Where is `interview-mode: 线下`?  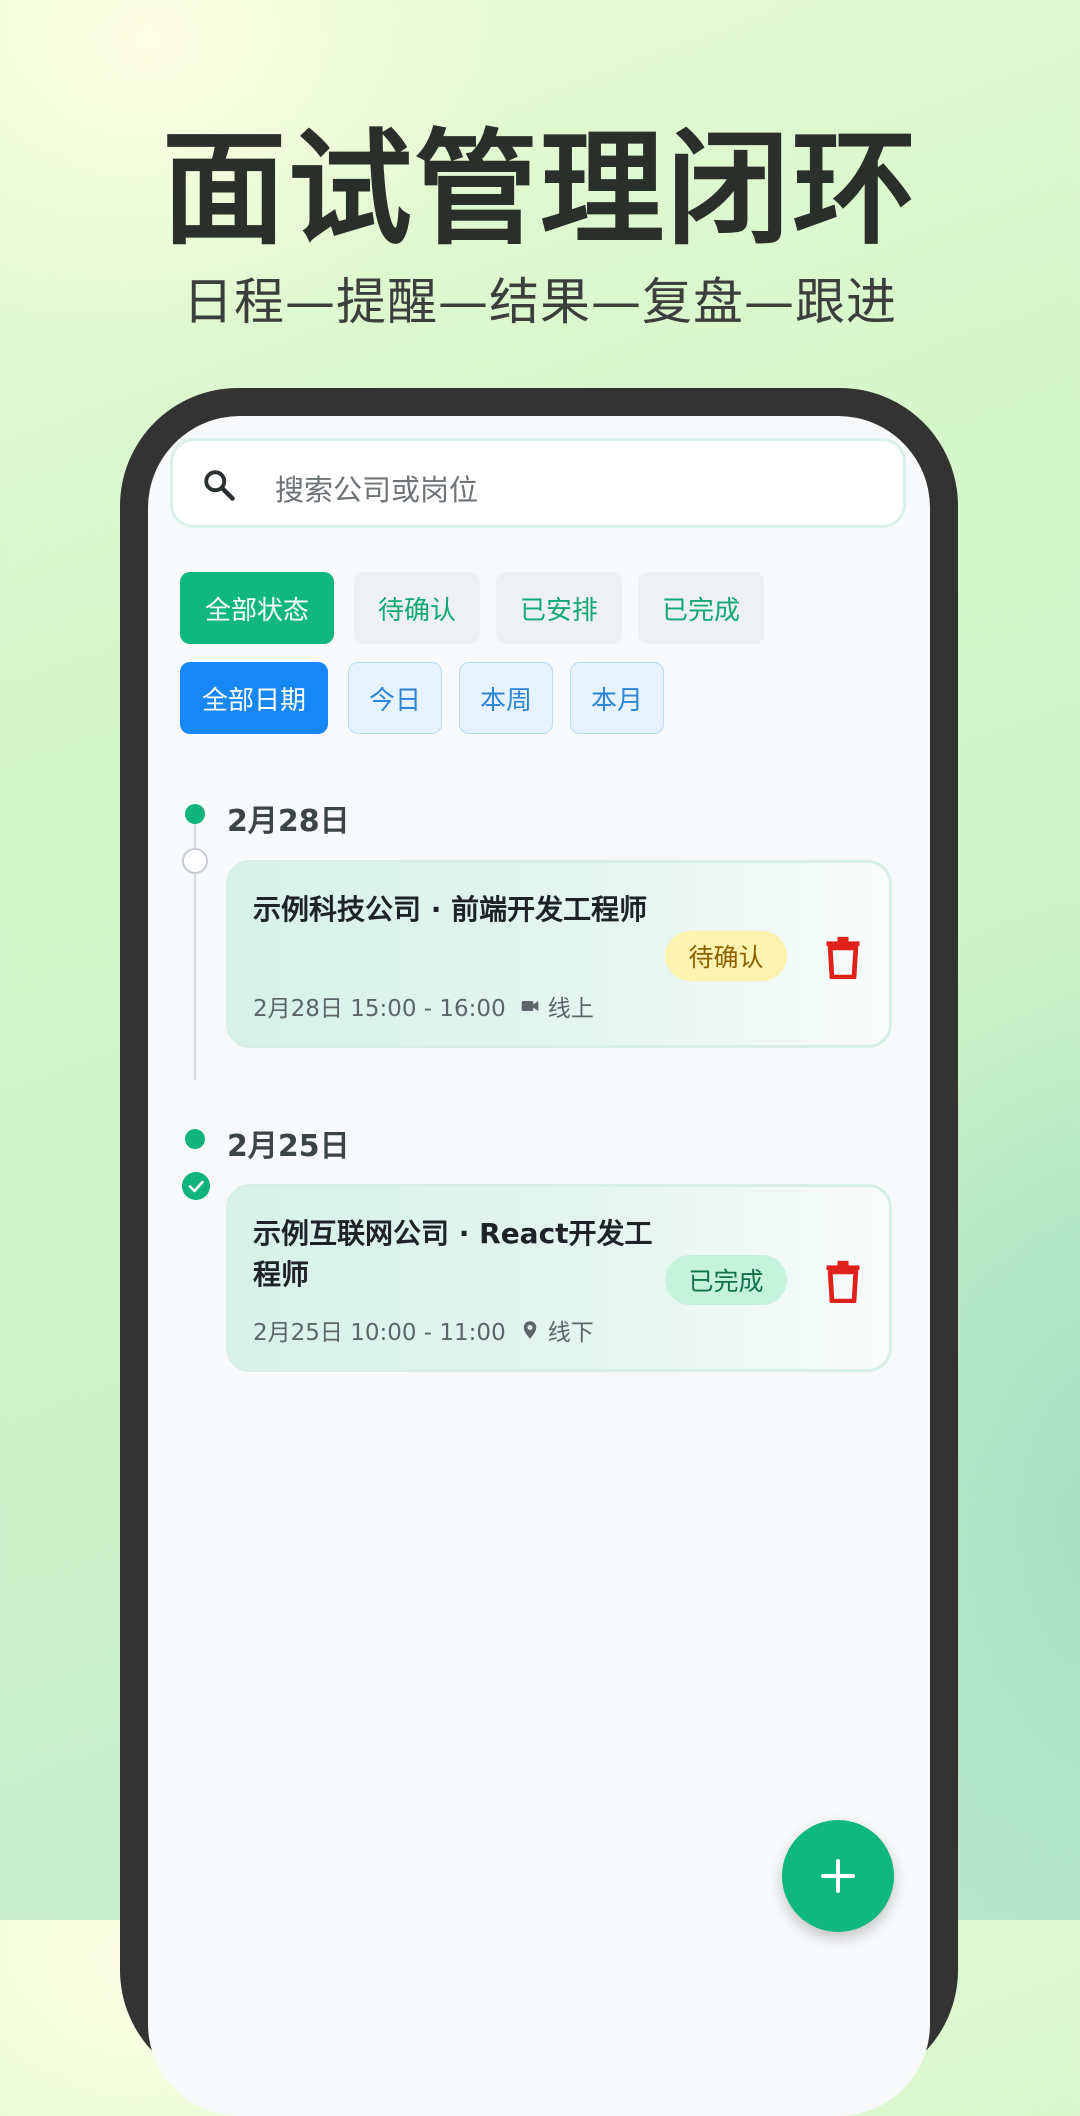
interview-mode: 线下 is located at coordinates (570, 1333).